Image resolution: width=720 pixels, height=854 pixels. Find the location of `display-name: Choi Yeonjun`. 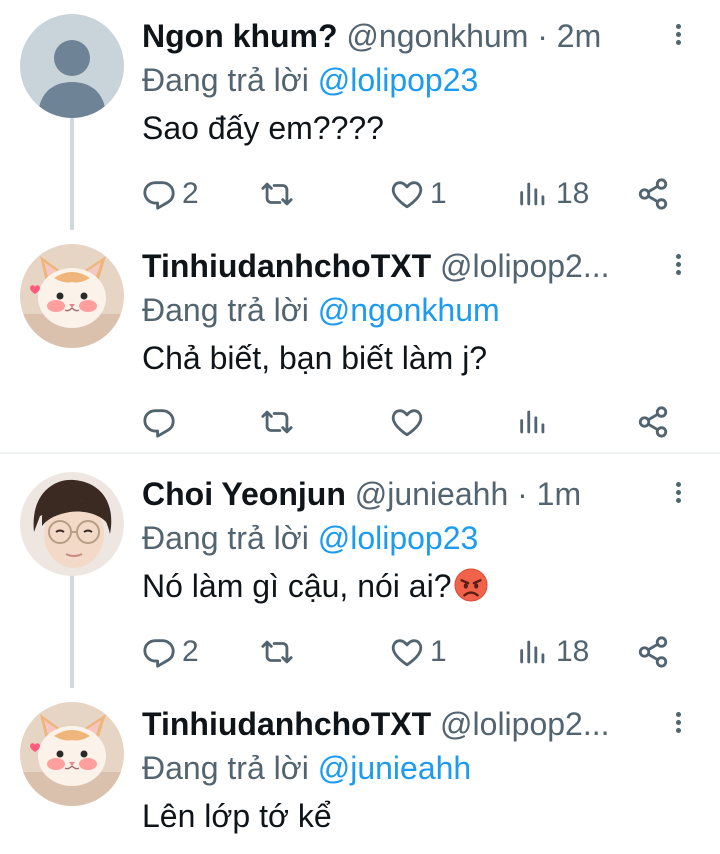

display-name: Choi Yeonjun is located at coordinates (244, 494).